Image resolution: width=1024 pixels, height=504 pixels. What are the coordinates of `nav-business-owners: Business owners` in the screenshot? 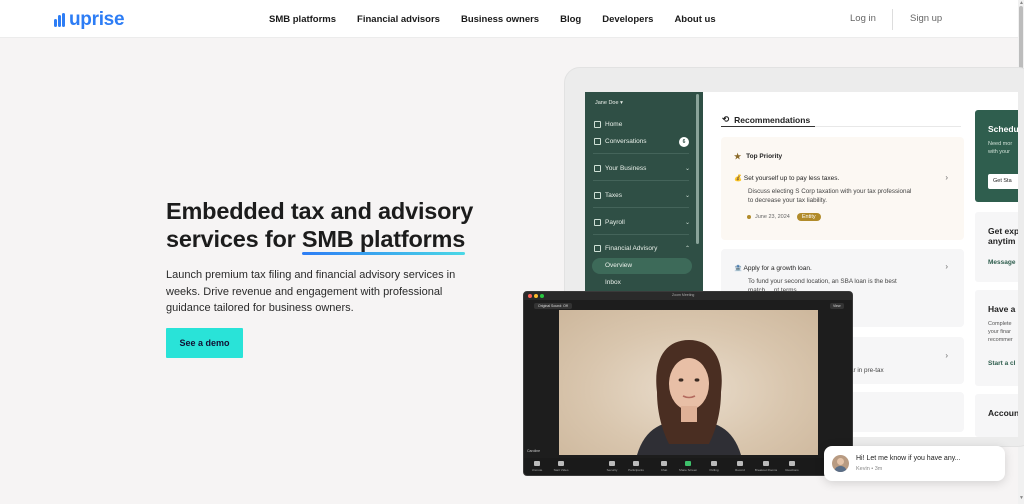 It's located at (500, 19).